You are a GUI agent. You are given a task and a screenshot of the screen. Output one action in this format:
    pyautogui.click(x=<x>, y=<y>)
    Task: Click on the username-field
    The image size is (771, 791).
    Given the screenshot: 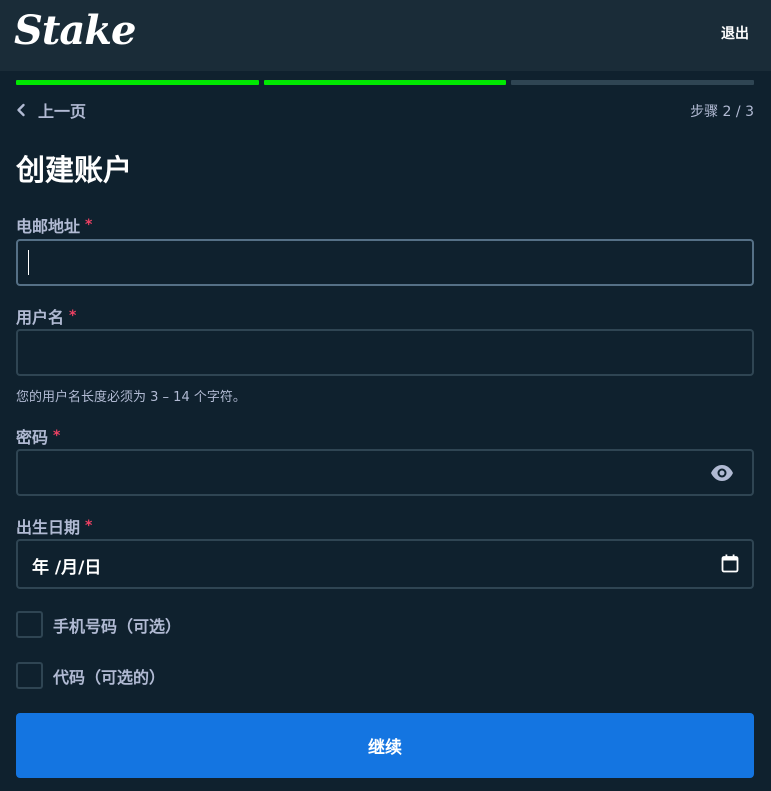 What is the action you would take?
    pyautogui.click(x=385, y=352)
    